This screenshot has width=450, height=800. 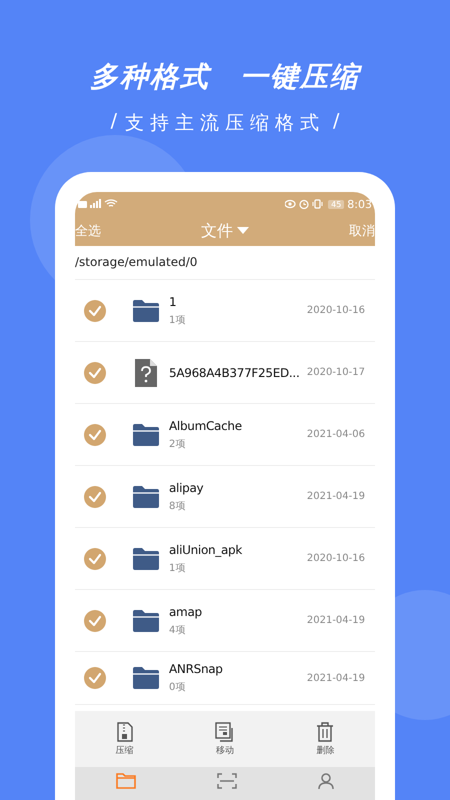 What do you see at coordinates (177, 444) in the screenshot?
I see `item-count: 2项` at bounding box center [177, 444].